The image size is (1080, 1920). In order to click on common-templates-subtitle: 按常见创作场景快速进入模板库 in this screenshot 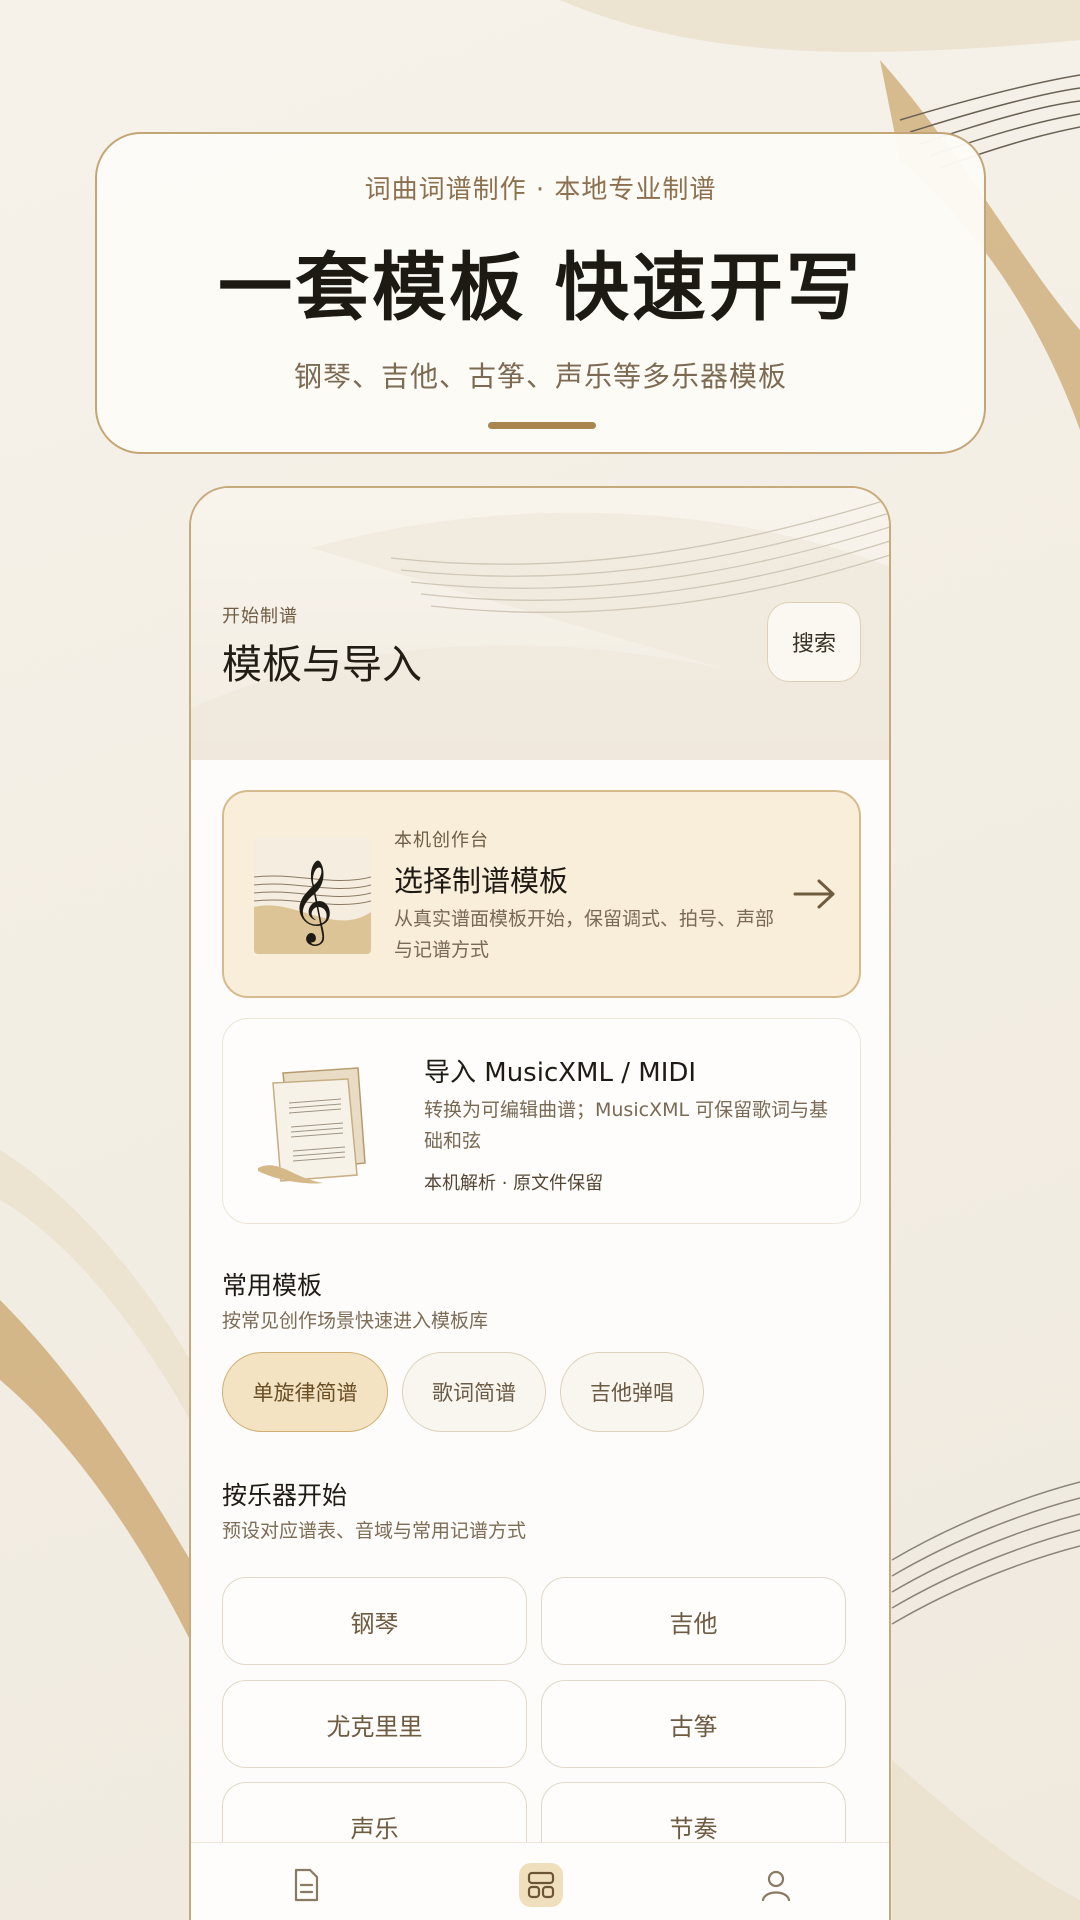, I will do `click(355, 1321)`.